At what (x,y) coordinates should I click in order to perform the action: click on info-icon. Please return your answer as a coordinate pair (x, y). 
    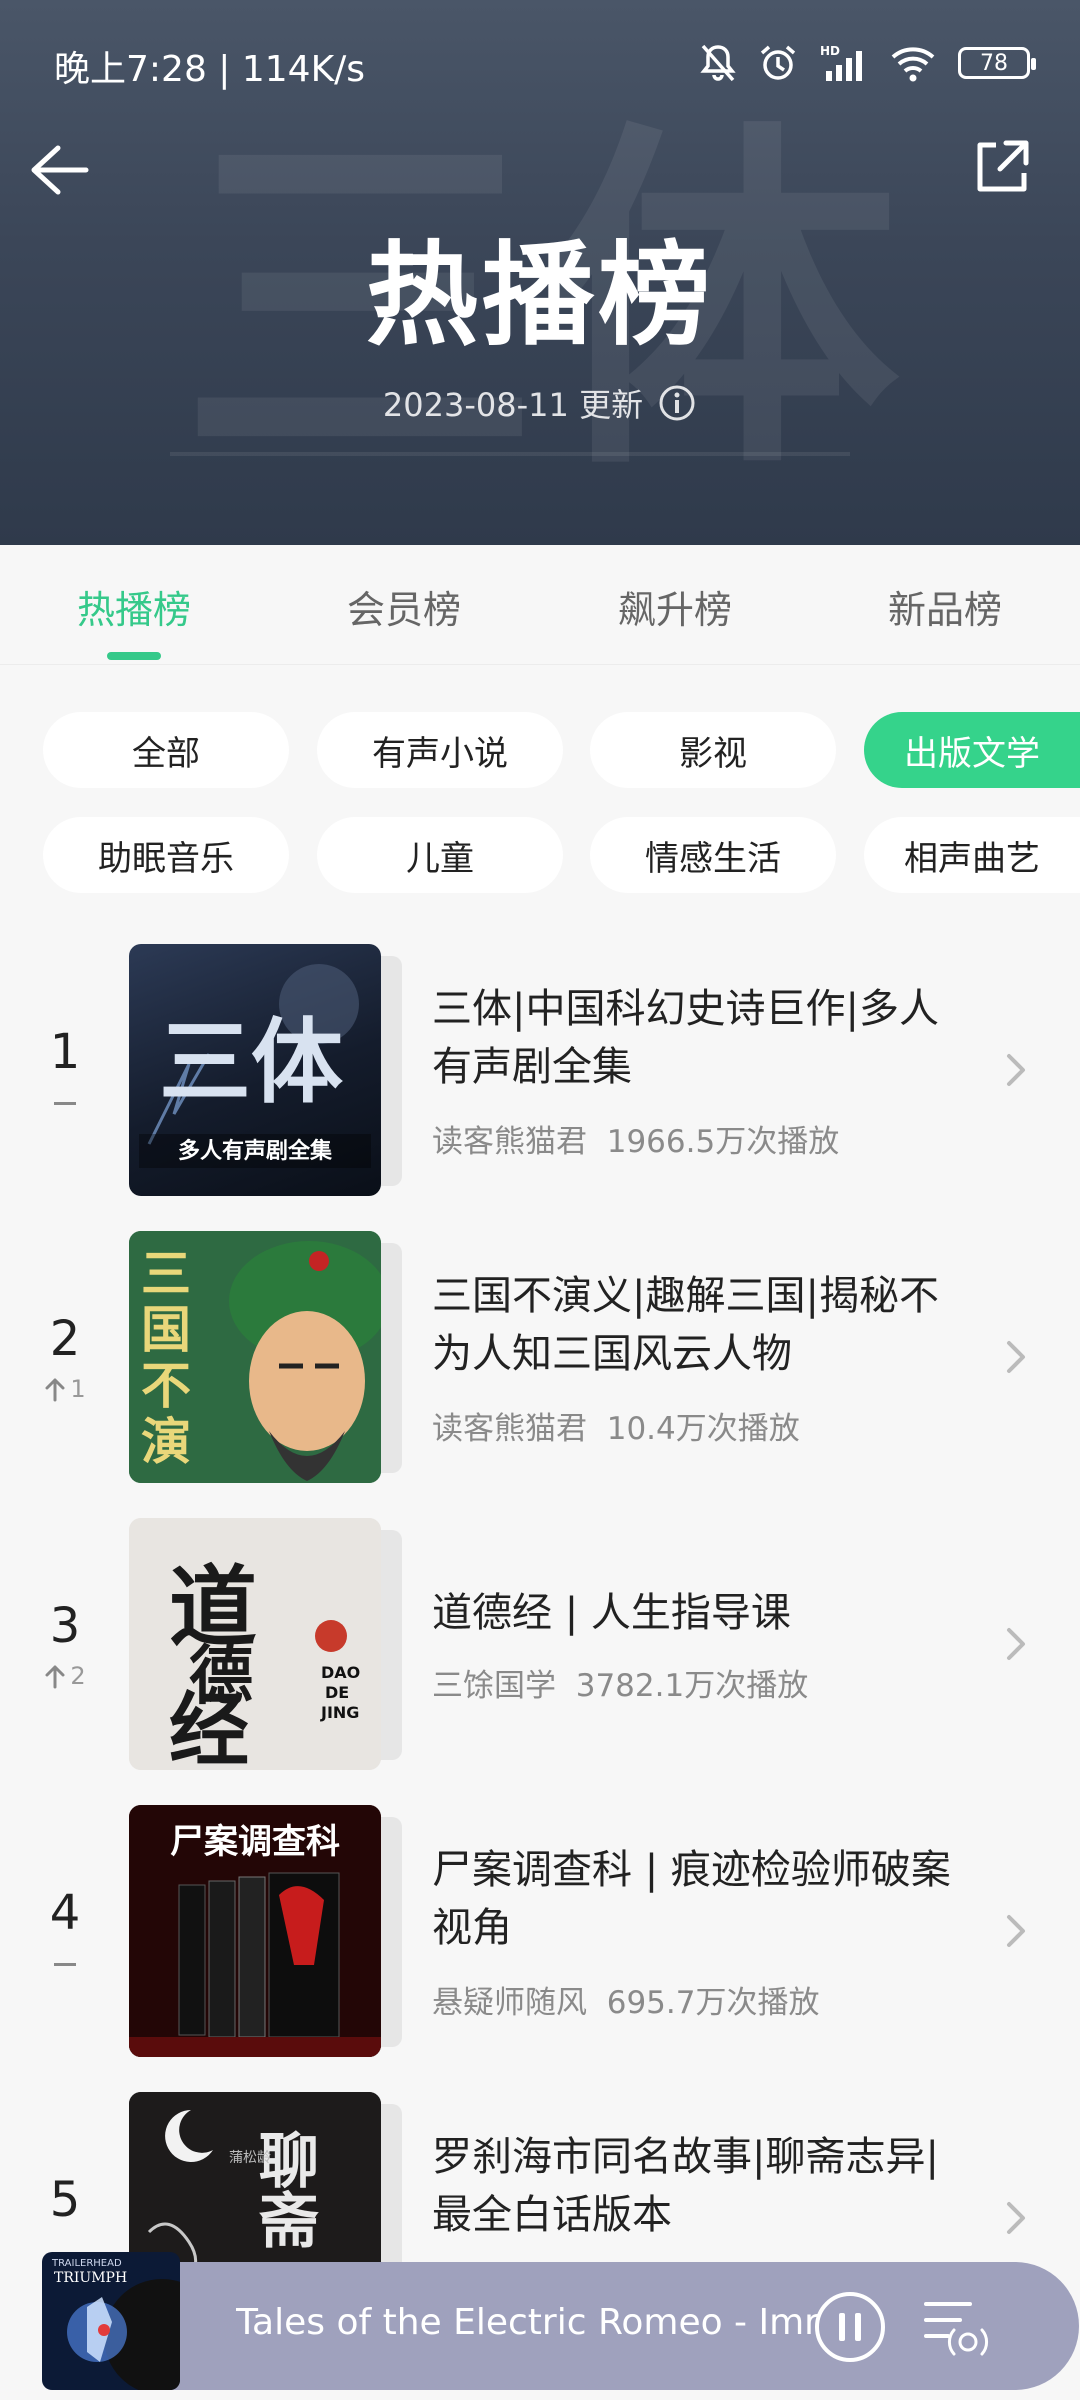
    Looking at the image, I should click on (677, 403).